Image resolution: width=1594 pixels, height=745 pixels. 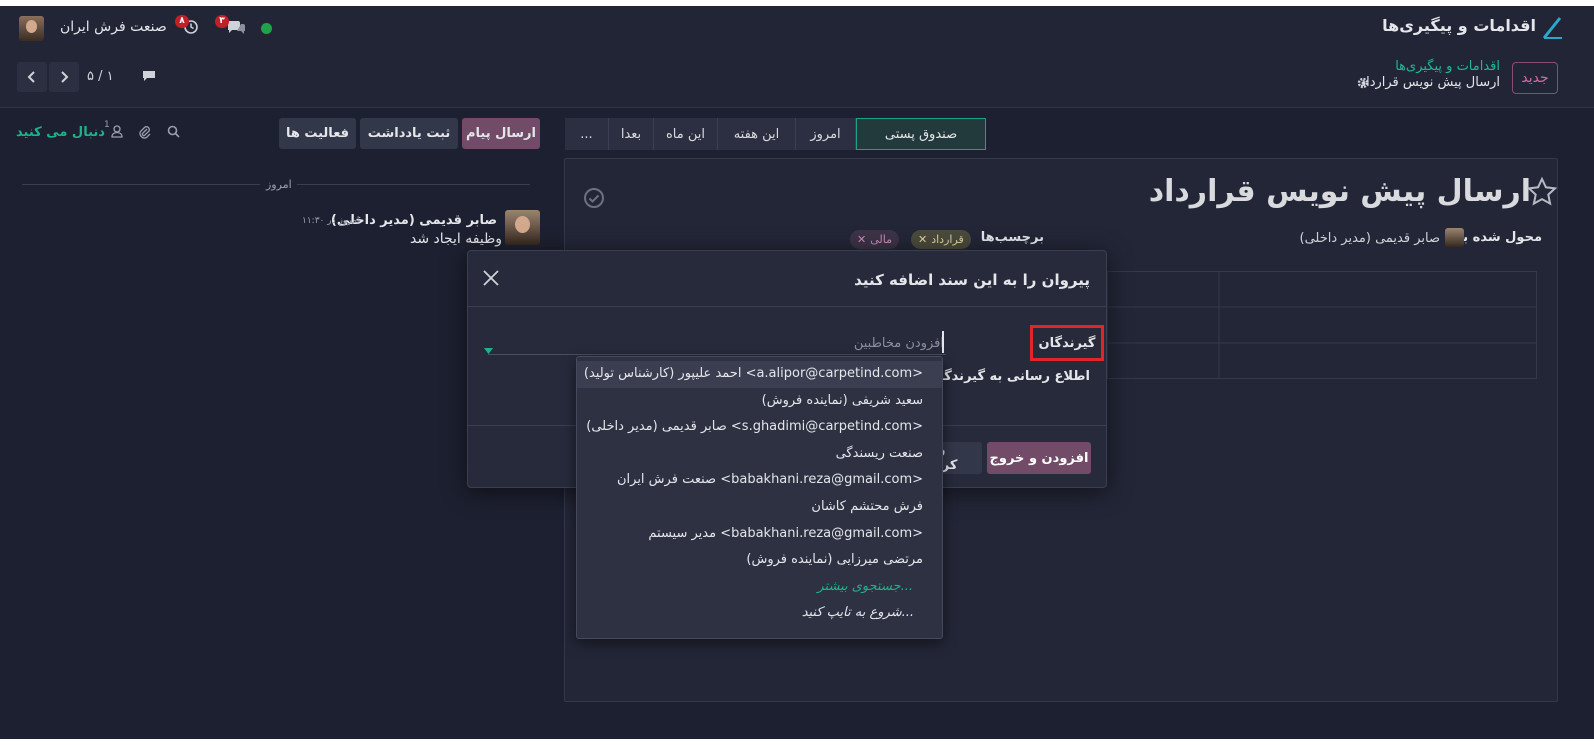 What do you see at coordinates (455, 239) in the screenshot?
I see `message-body: وظیفه ایجاد شد` at bounding box center [455, 239].